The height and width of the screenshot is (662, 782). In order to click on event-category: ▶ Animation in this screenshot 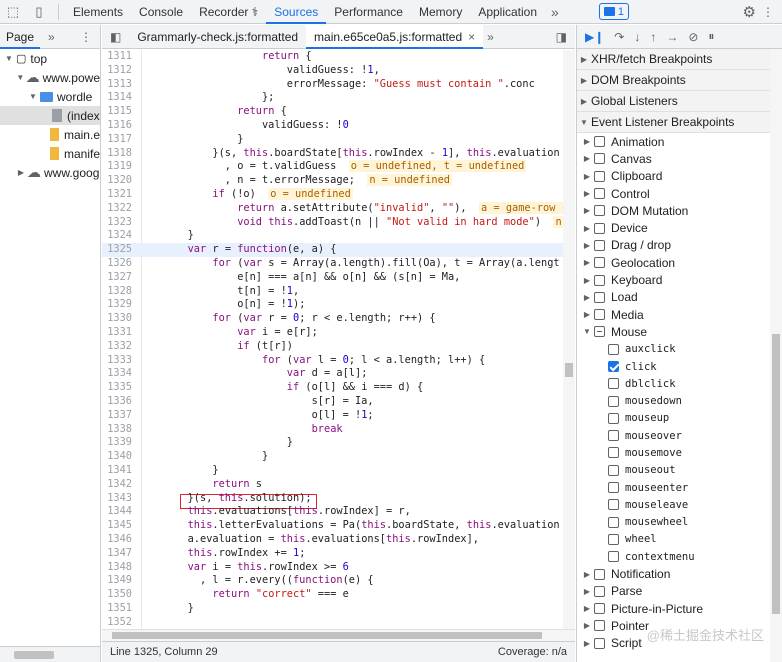, I will do `click(679, 141)`.